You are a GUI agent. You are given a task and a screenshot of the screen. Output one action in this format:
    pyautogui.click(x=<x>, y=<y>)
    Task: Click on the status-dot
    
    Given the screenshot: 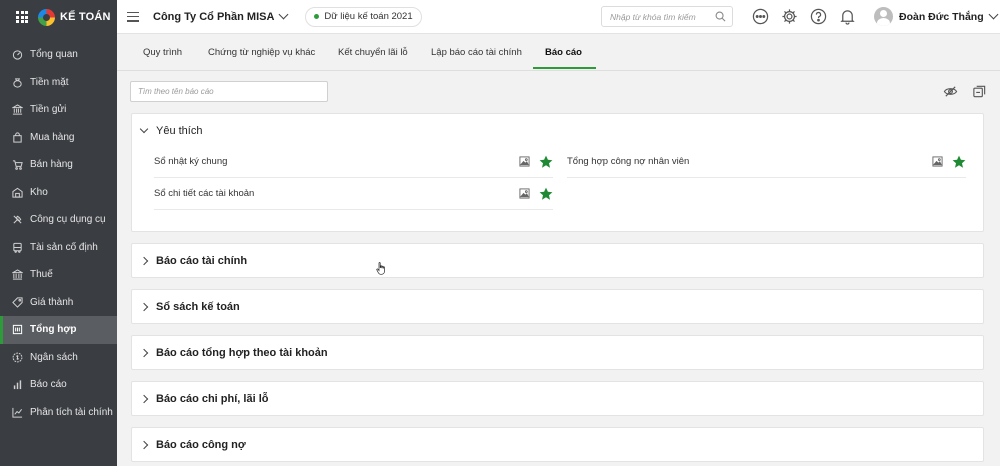 What is the action you would take?
    pyautogui.click(x=317, y=16)
    